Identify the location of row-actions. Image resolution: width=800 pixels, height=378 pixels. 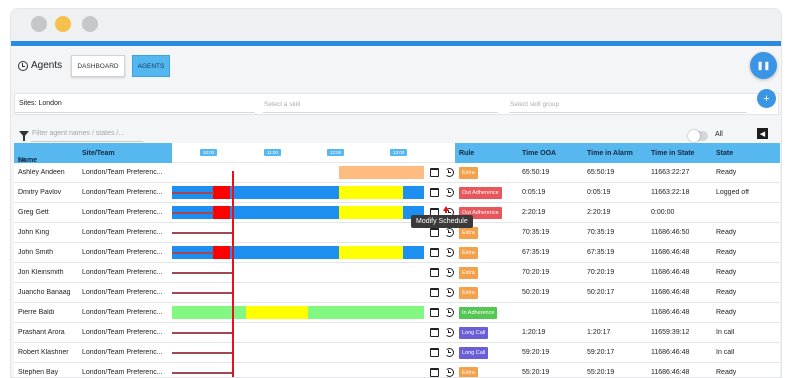
(444, 353).